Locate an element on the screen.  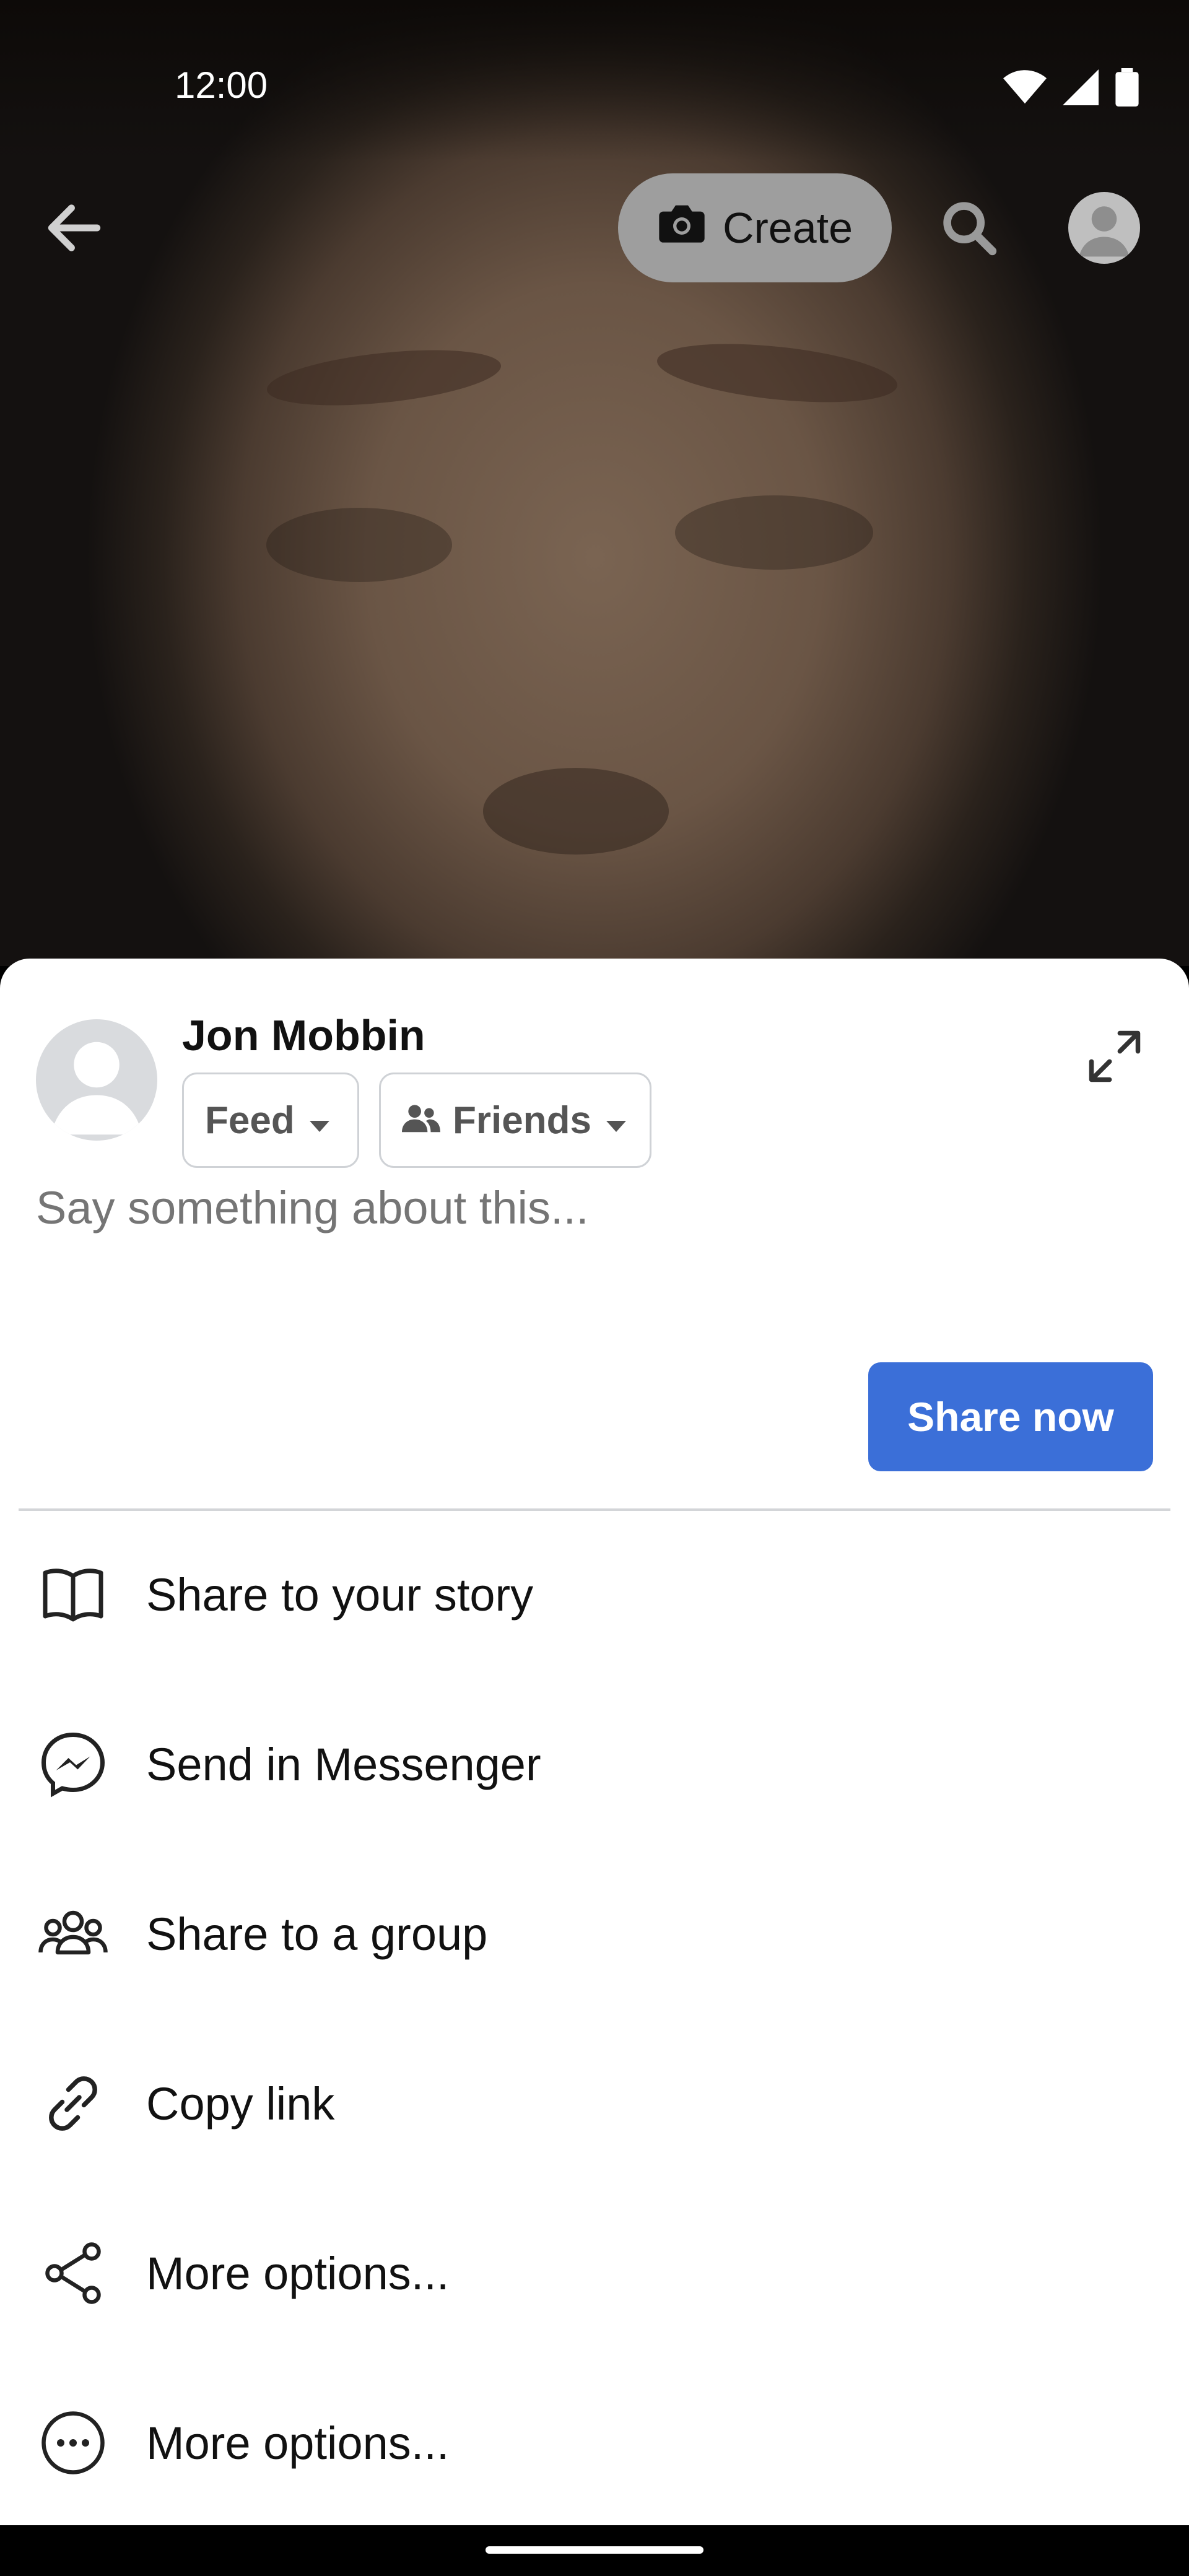
option-label: Share to your story is located at coordinates (340, 1595).